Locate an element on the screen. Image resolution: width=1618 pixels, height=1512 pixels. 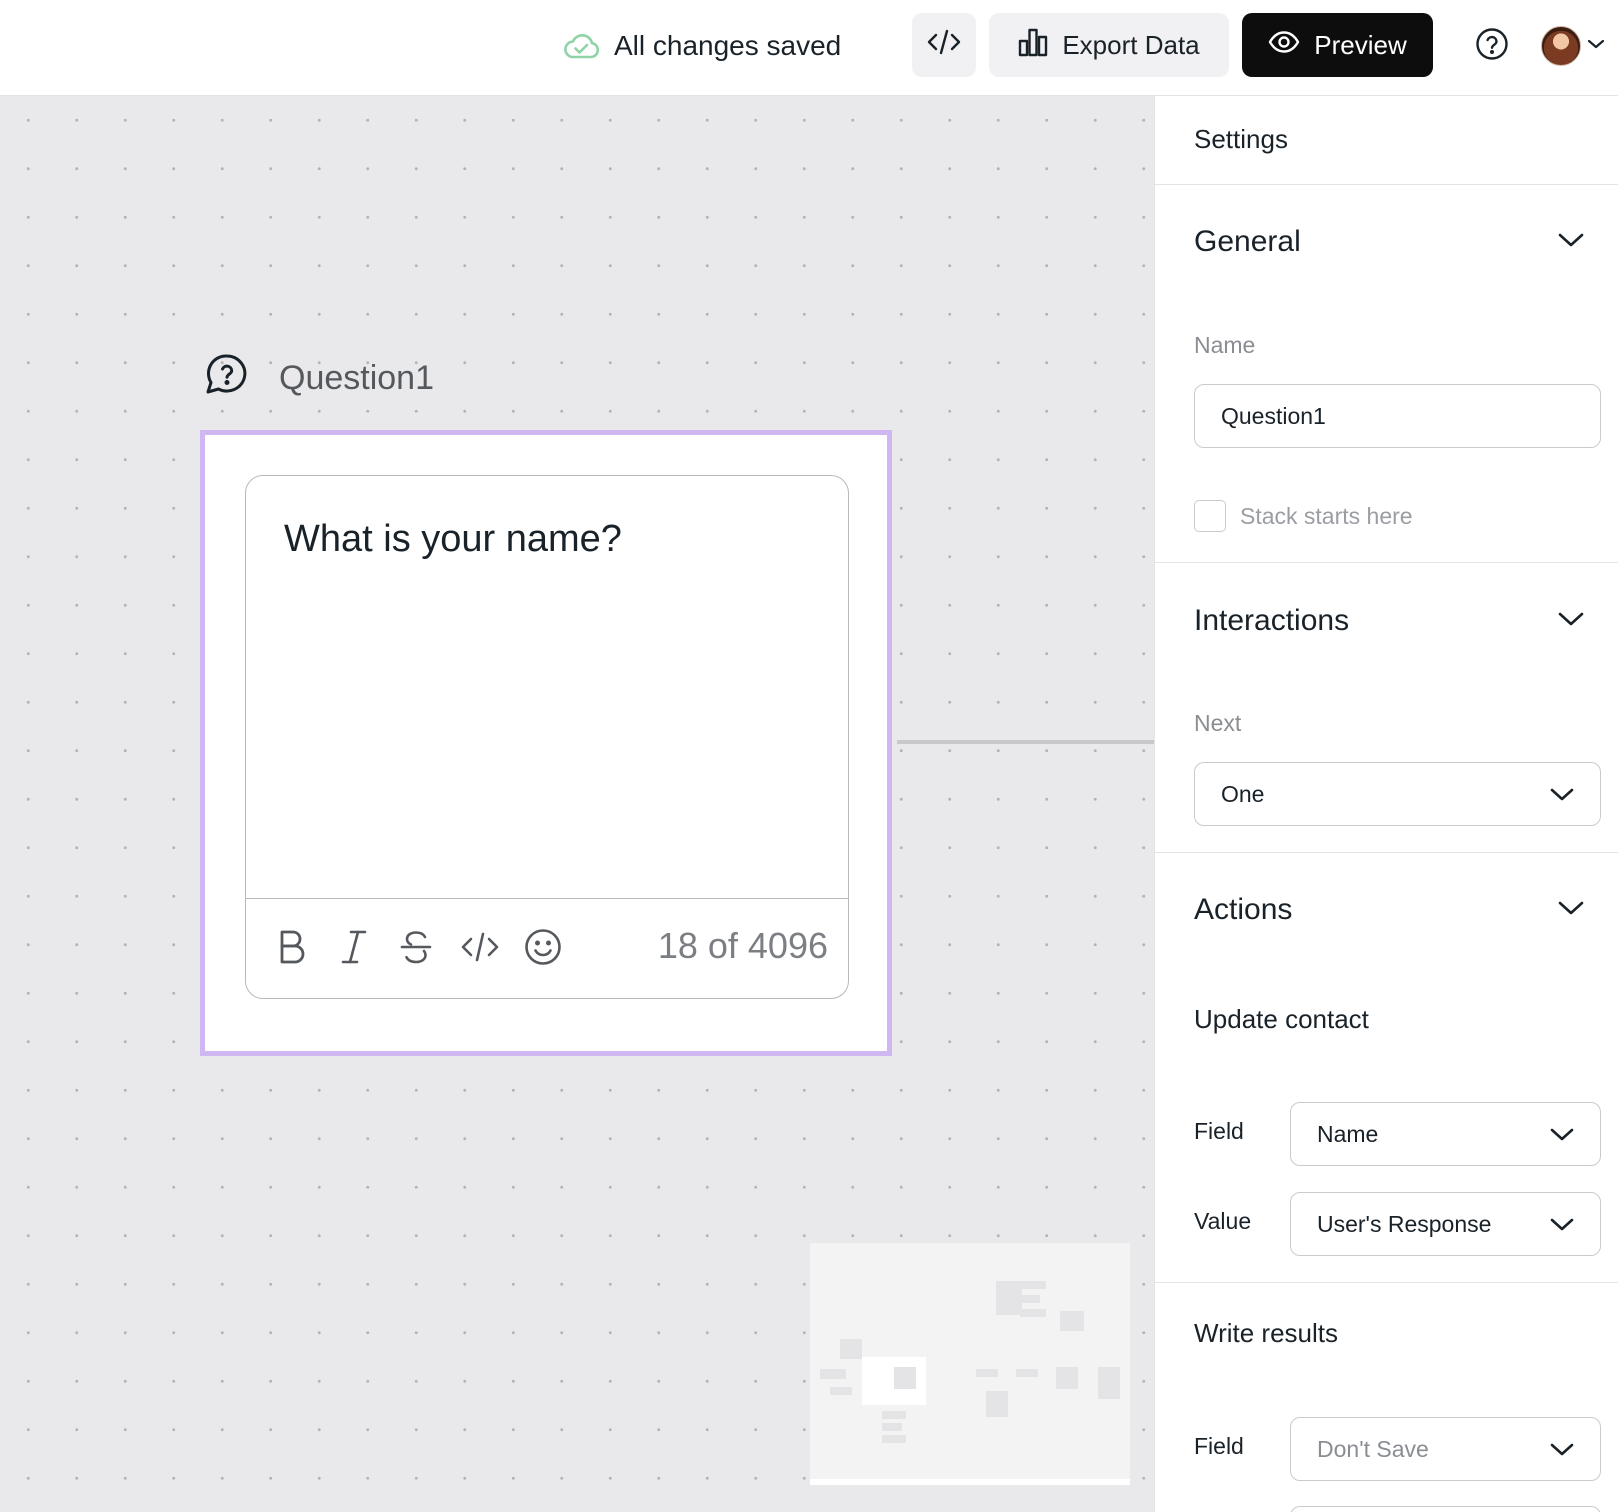
write-results-title: Write results is located at coordinates (1266, 1333).